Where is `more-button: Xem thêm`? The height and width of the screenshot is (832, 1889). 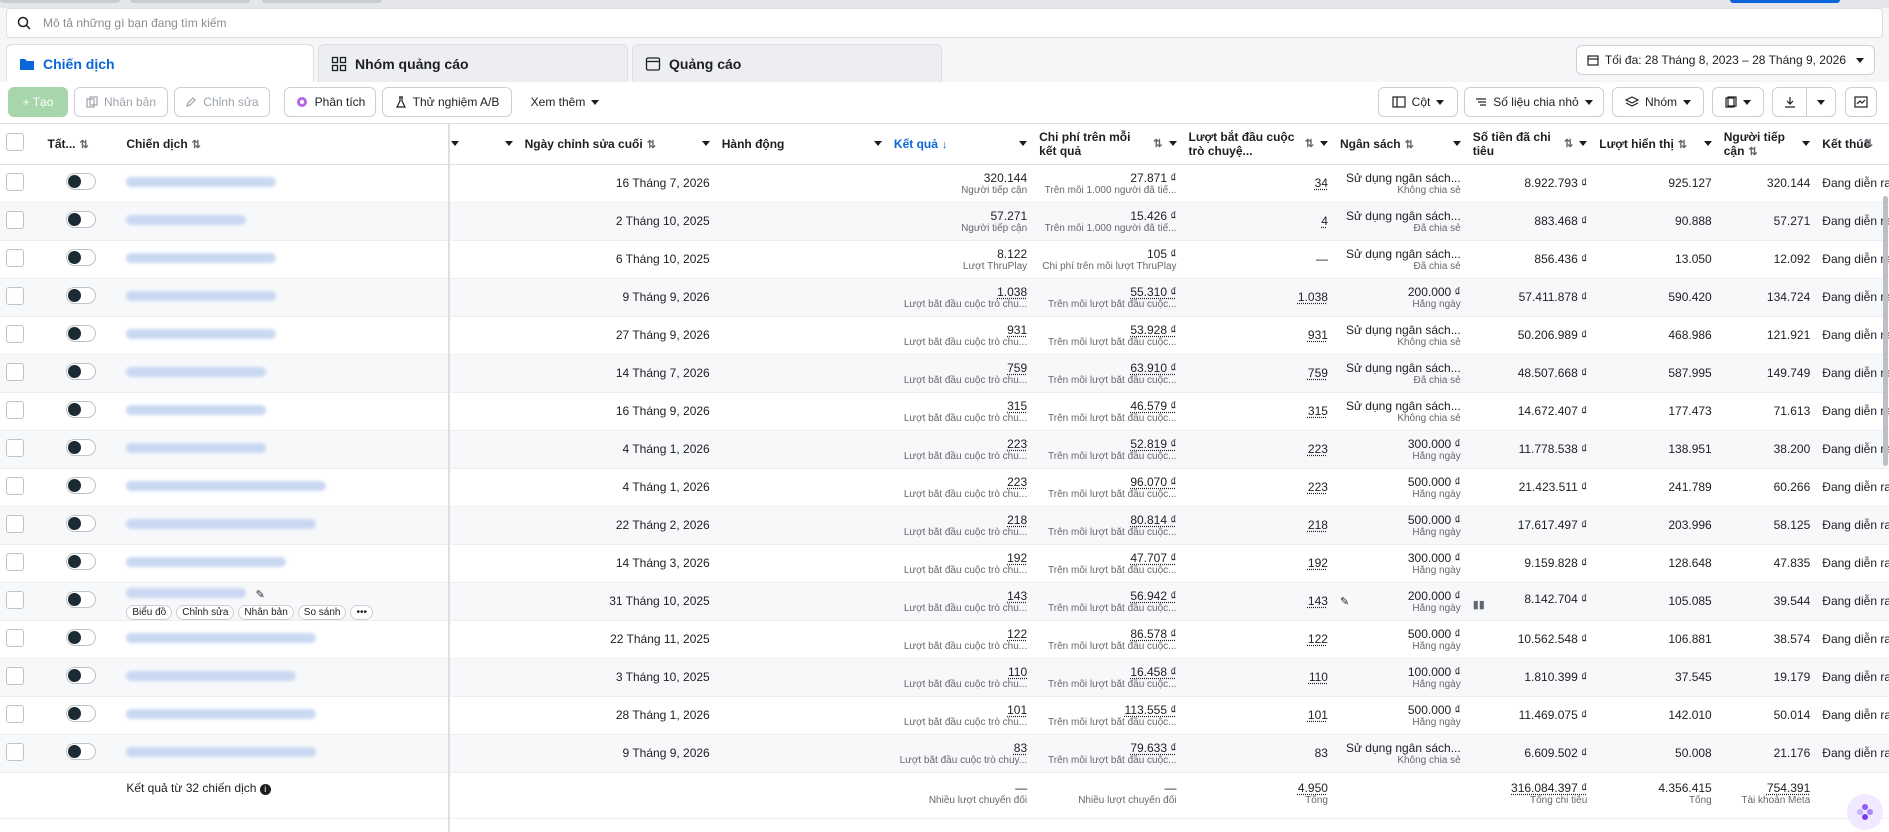 more-button: Xem thêm is located at coordinates (565, 102).